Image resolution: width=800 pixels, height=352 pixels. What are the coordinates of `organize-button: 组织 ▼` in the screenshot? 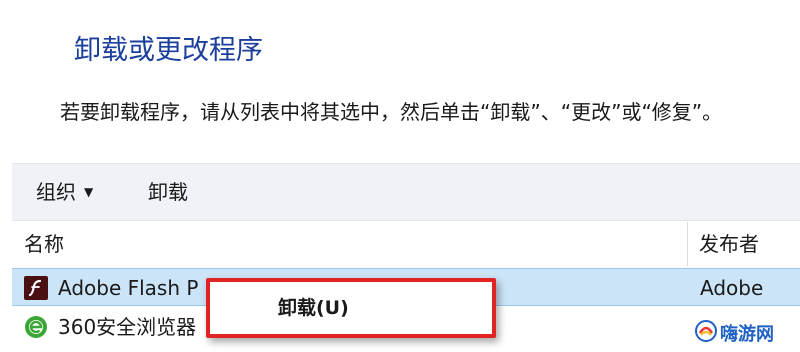 It's located at (64, 192).